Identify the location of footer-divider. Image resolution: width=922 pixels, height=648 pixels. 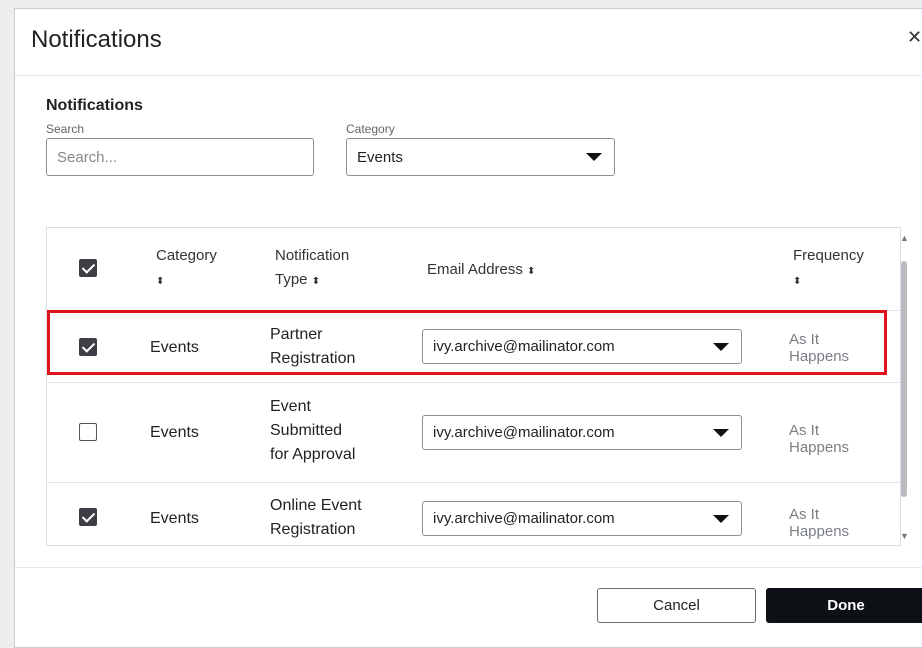
(468, 567).